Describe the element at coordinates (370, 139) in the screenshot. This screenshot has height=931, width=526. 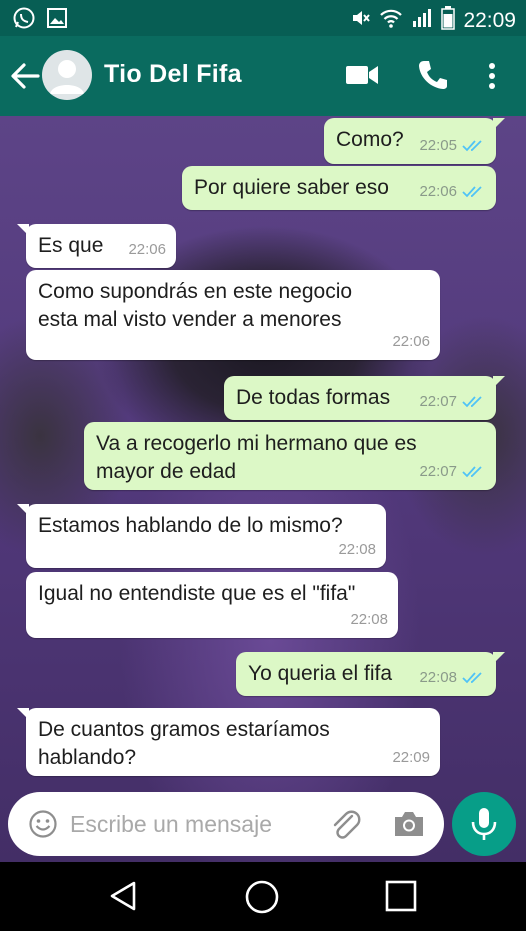
I see `message-text: Como?` at that location.